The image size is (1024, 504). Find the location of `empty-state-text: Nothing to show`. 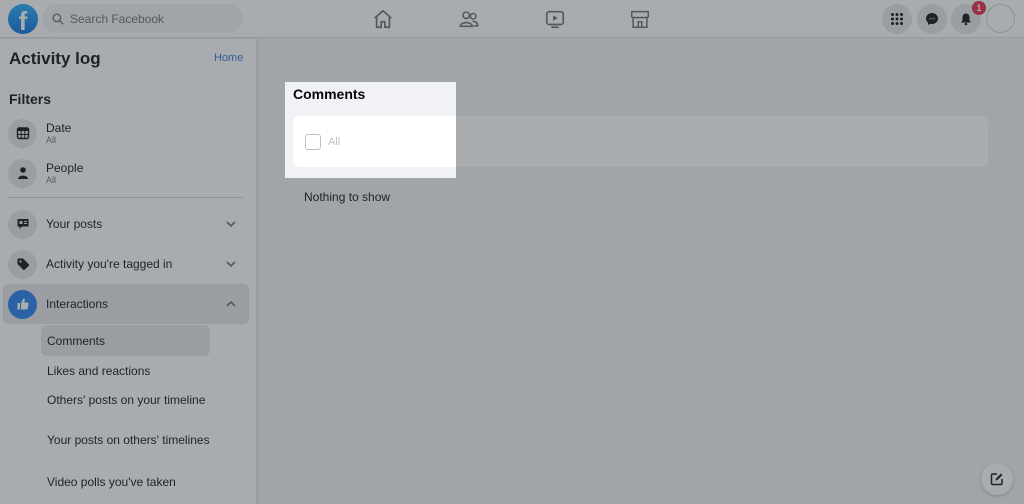

empty-state-text: Nothing to show is located at coordinates (347, 197).